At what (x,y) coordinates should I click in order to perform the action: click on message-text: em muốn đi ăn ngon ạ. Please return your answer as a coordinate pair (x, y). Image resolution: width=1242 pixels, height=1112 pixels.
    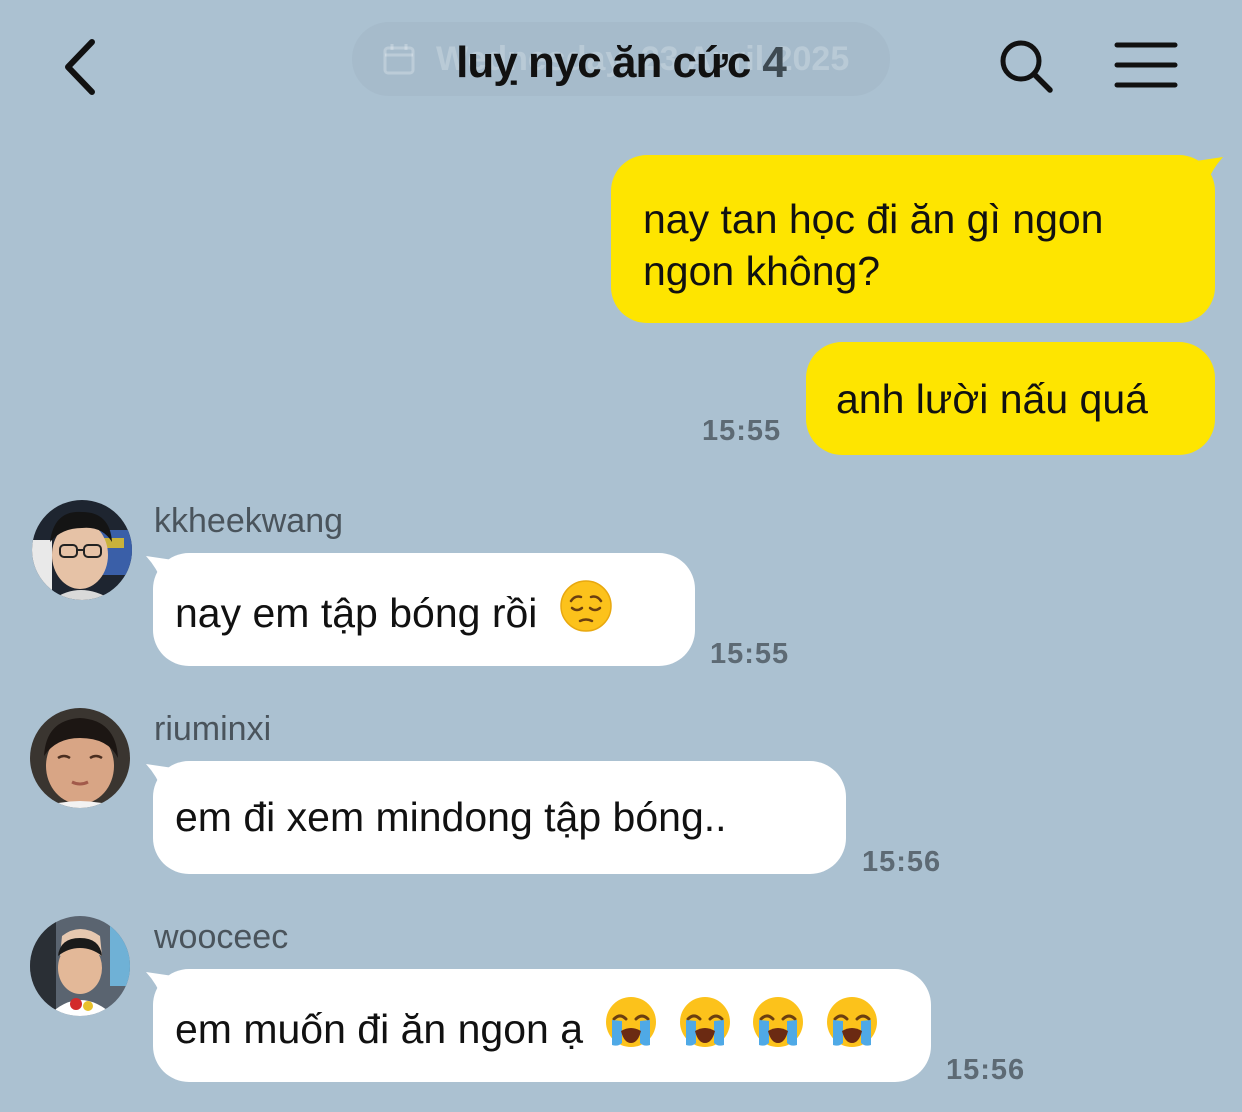
    Looking at the image, I should click on (379, 1028).